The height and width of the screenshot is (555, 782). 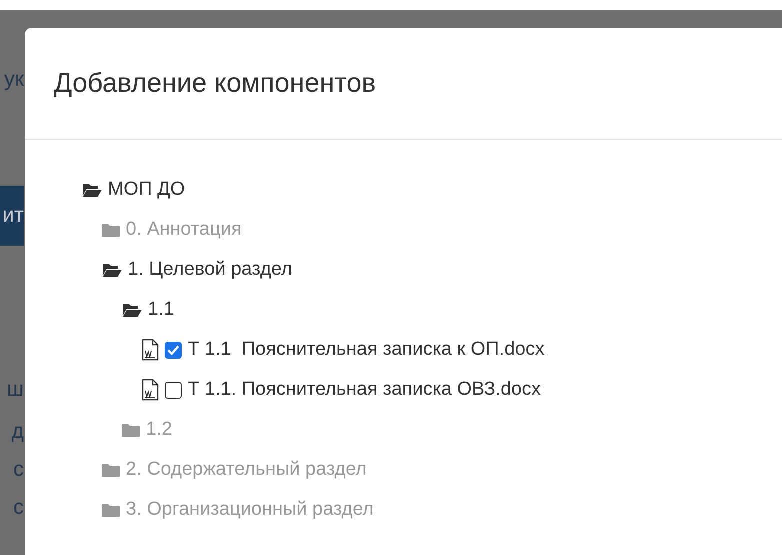 I want to click on dialog-title: Добавление компонентов, so click(x=215, y=83).